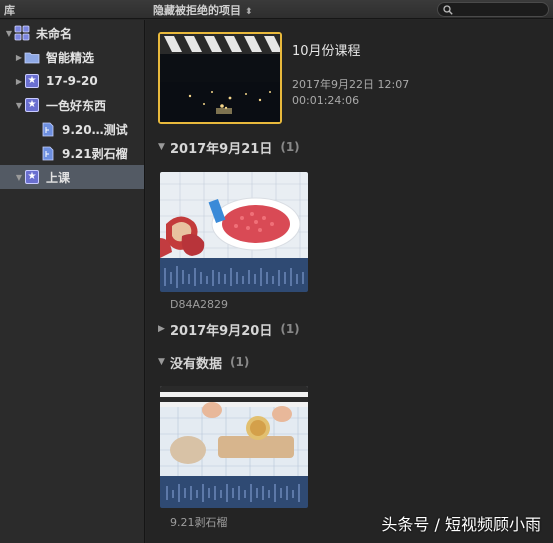 The width and height of the screenshot is (553, 543). What do you see at coordinates (54, 33) in the screenshot?
I see `sidebar-item-label: 未命名` at bounding box center [54, 33].